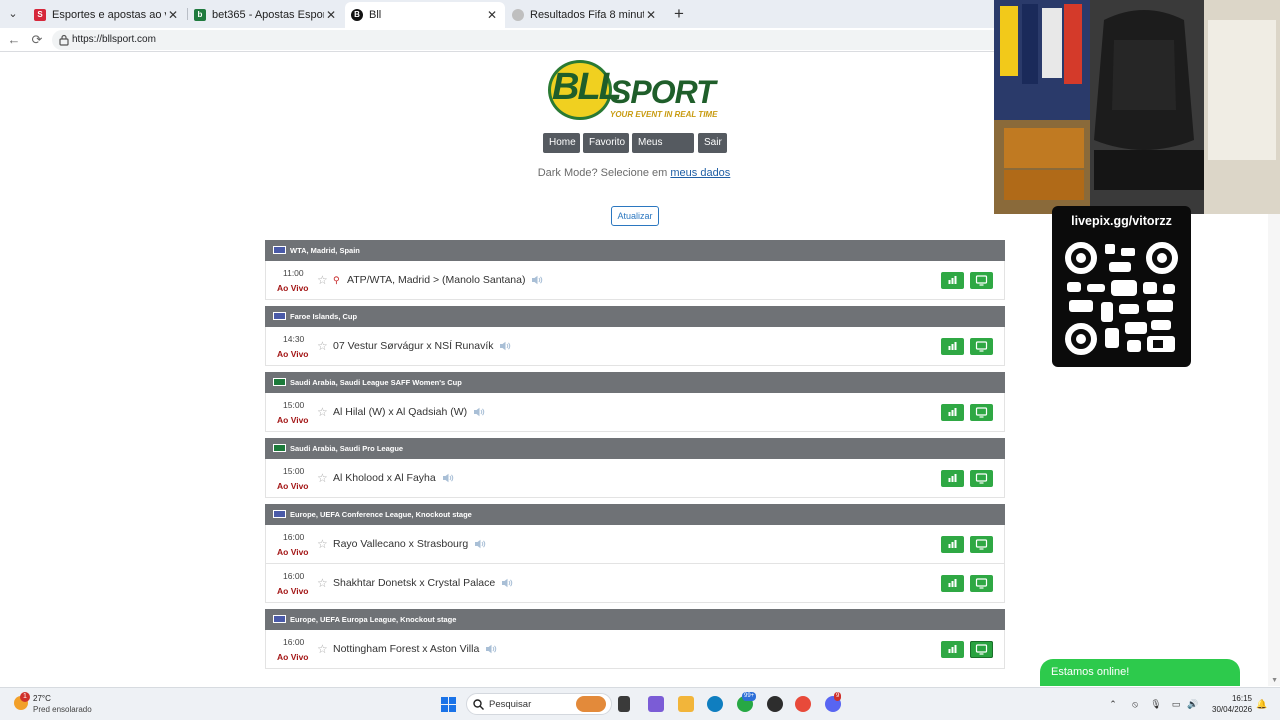 The height and width of the screenshot is (720, 1280). What do you see at coordinates (700, 173) in the screenshot?
I see `dark-mode-link: meus dados` at bounding box center [700, 173].